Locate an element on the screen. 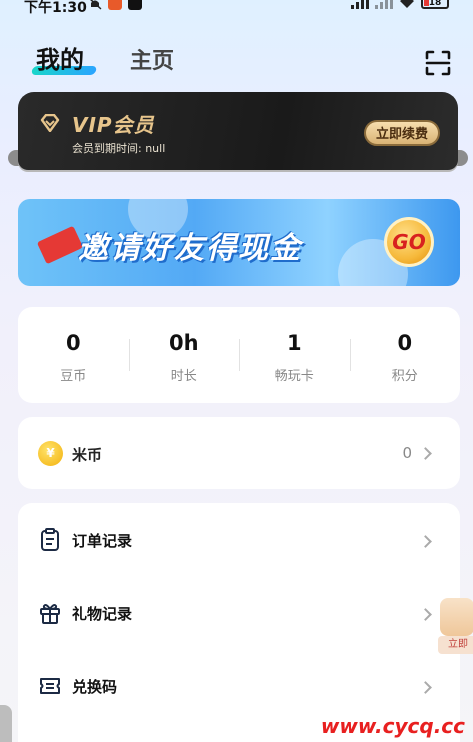 The height and width of the screenshot is (742, 473). stat-label: 豆币 is located at coordinates (73, 376).